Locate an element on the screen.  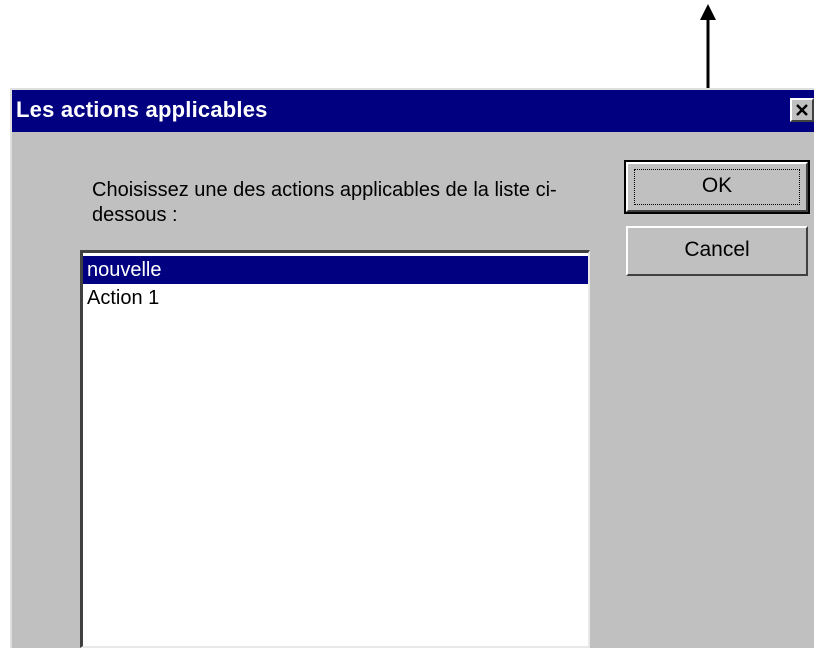
dialog-title: Les actions applicables is located at coordinates (142, 109).